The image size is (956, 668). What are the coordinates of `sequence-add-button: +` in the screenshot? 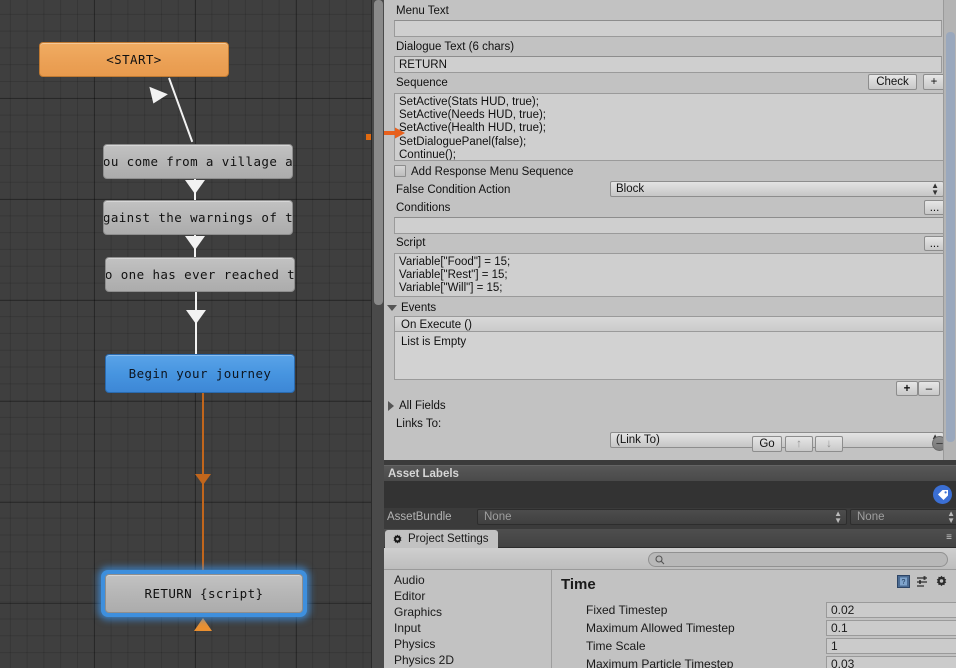 It's located at (934, 82).